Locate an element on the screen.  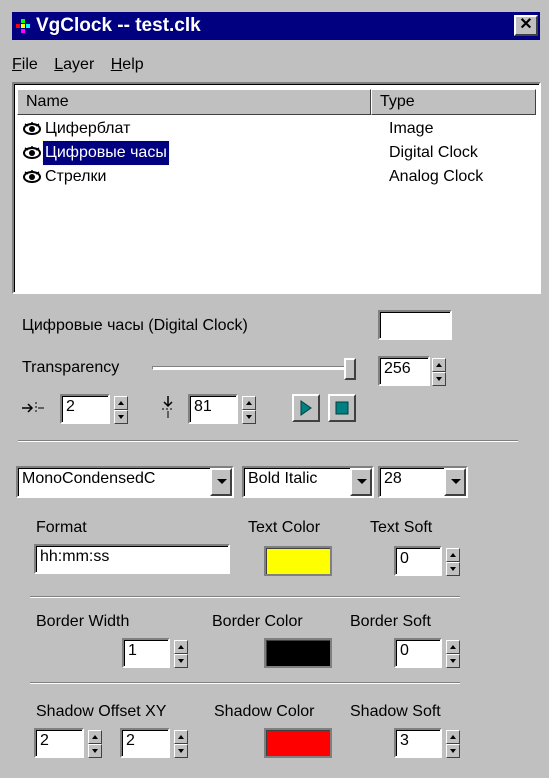
transparency-spinner is located at coordinates (439, 372).